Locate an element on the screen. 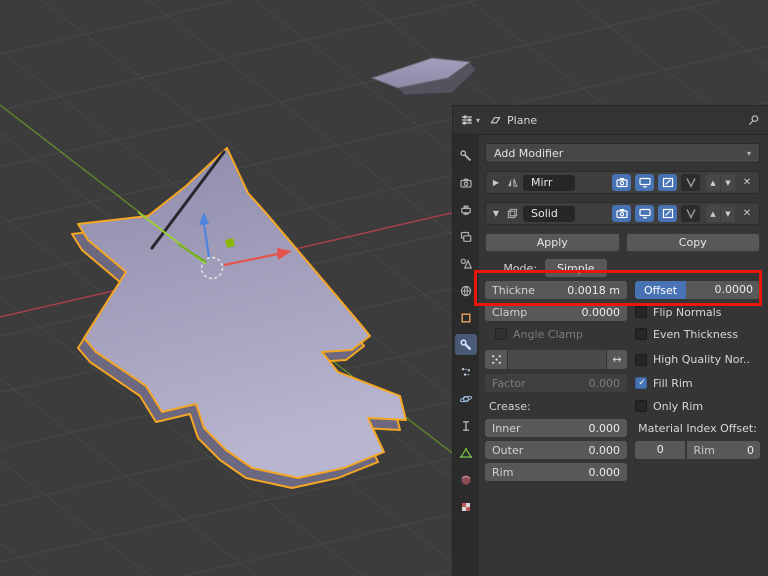 Image resolution: width=768 pixels, height=576 pixels. mirror-cage-toggle is located at coordinates (690, 182).